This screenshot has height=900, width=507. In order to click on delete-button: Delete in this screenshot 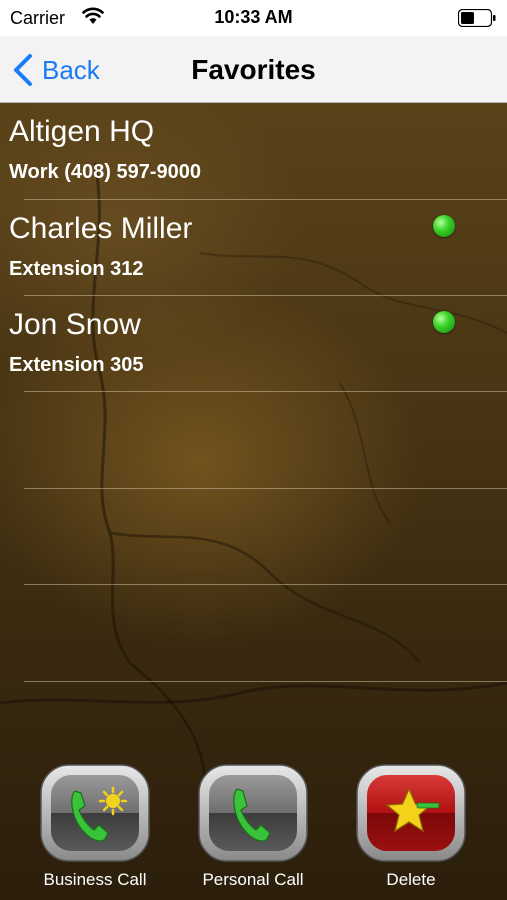, I will do `click(411, 826)`.